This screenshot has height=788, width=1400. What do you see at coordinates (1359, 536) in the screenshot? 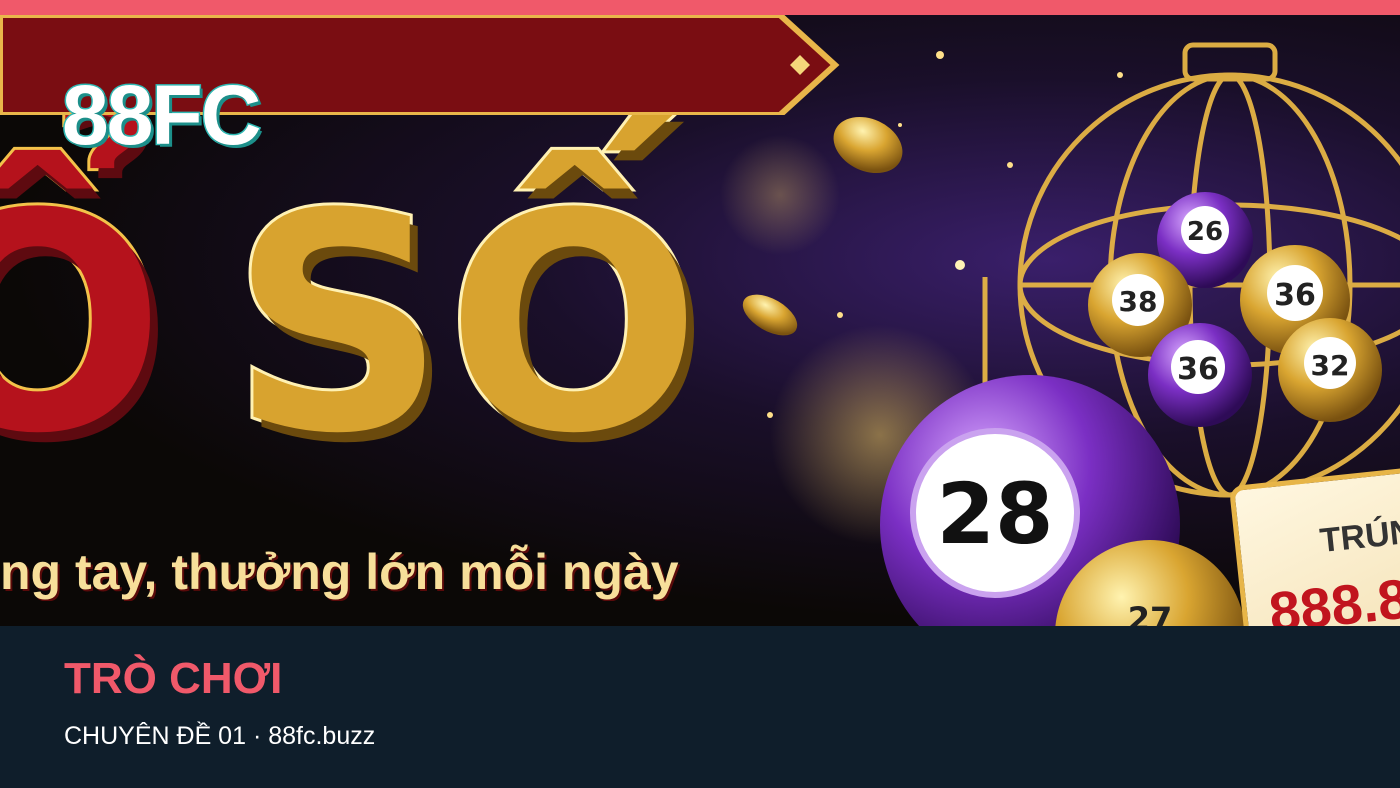
I see `prize-label: TRÚN` at bounding box center [1359, 536].